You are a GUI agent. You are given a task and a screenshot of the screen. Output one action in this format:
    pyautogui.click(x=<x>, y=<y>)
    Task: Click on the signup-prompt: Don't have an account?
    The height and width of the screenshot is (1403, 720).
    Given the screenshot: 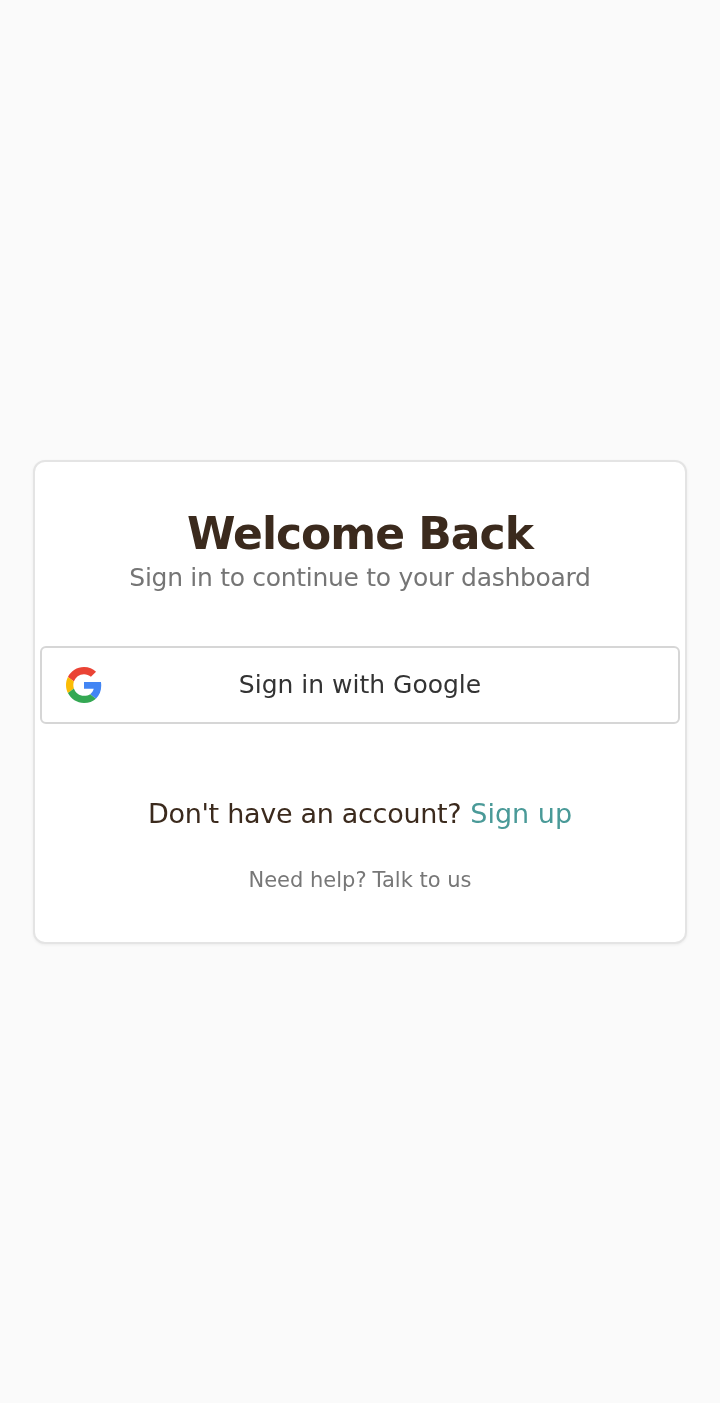 What is the action you would take?
    pyautogui.click(x=304, y=813)
    